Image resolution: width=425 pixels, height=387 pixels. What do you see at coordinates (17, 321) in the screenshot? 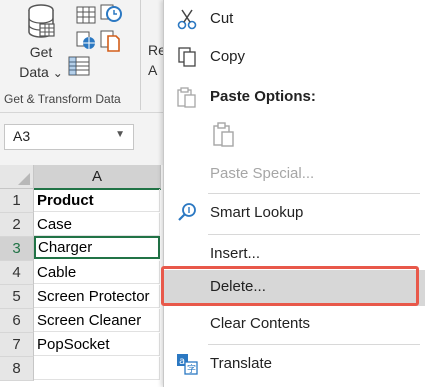
I see `row-header: 6` at bounding box center [17, 321].